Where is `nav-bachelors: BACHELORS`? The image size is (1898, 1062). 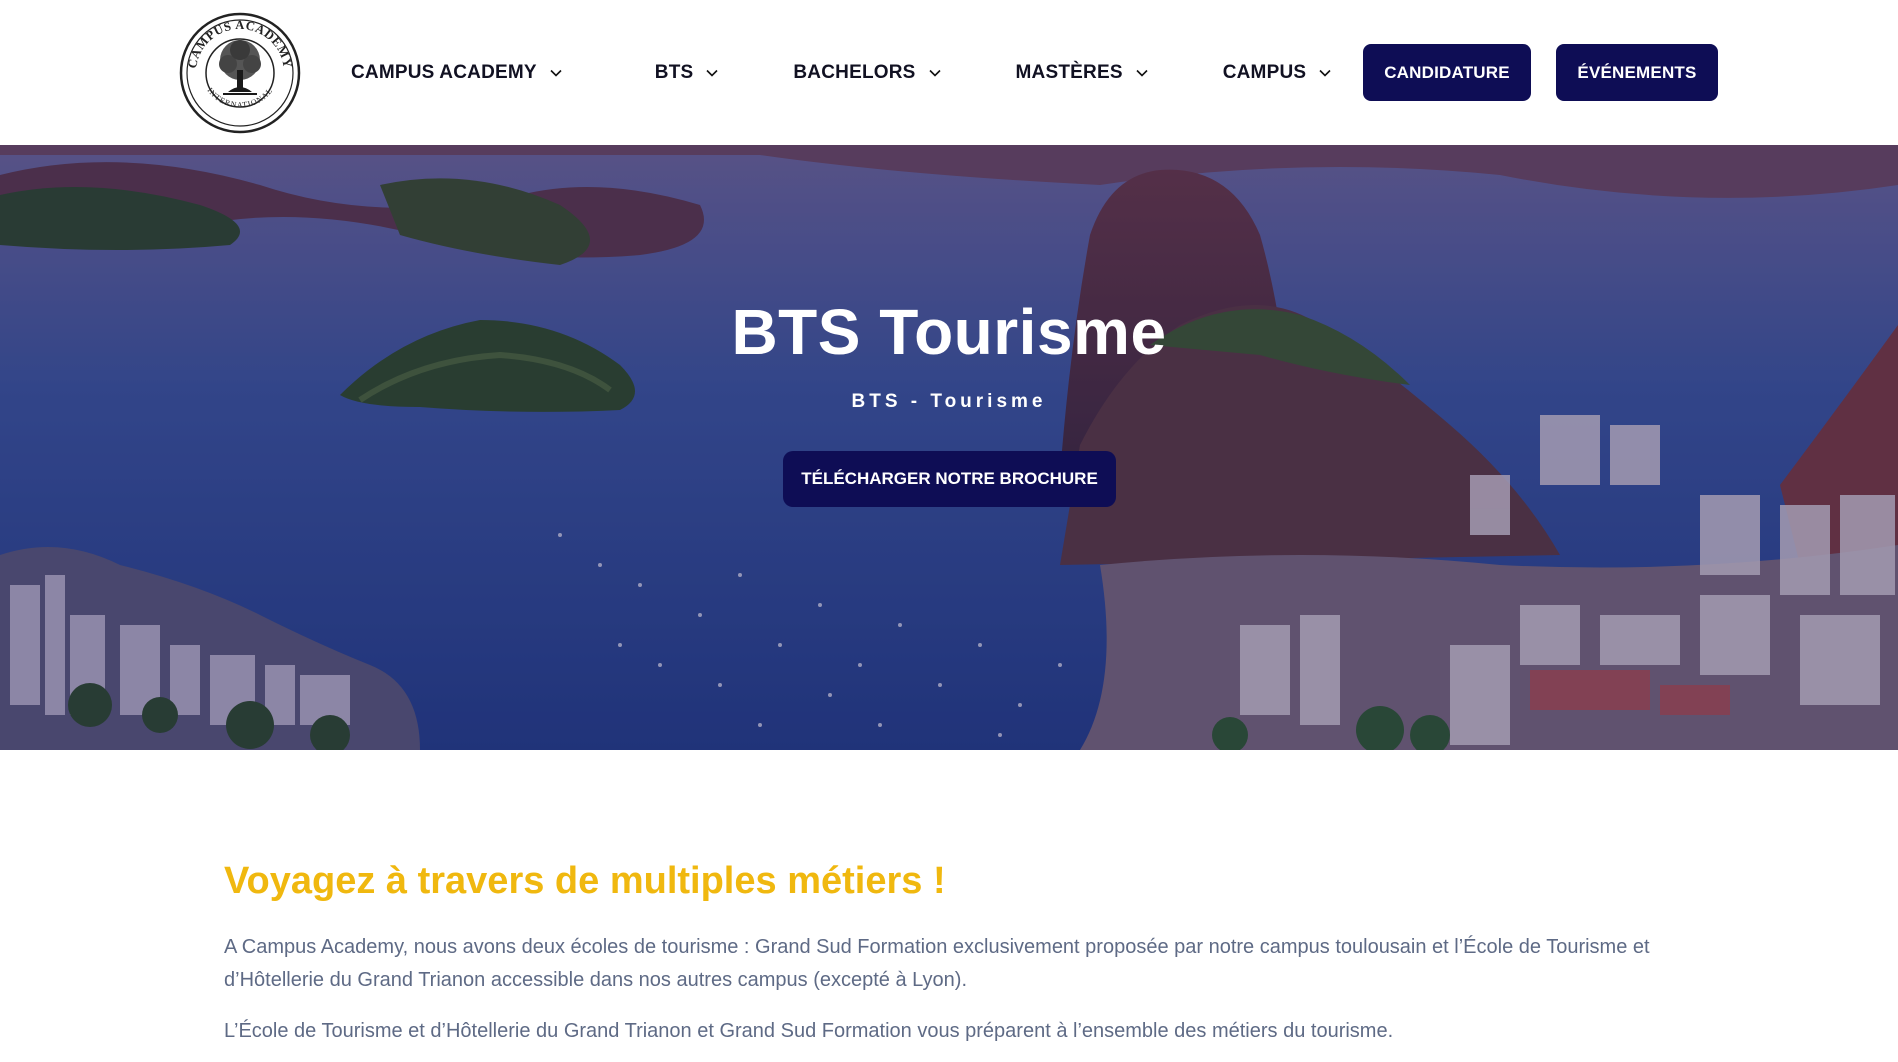
nav-bachelors: BACHELORS is located at coordinates (867, 73).